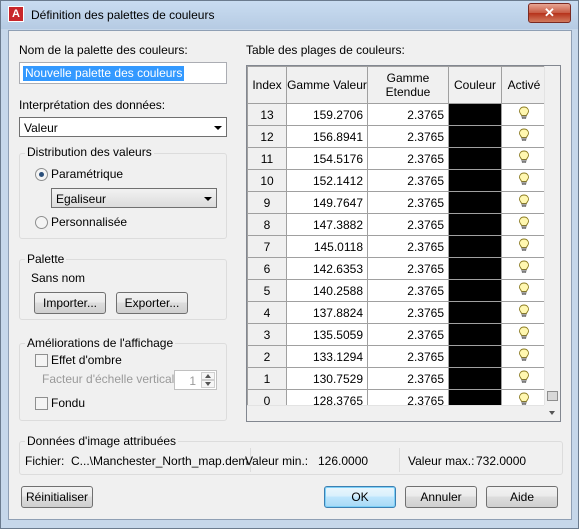  Describe the element at coordinates (267, 378) in the screenshot. I see `row-index-cell: 1` at that location.